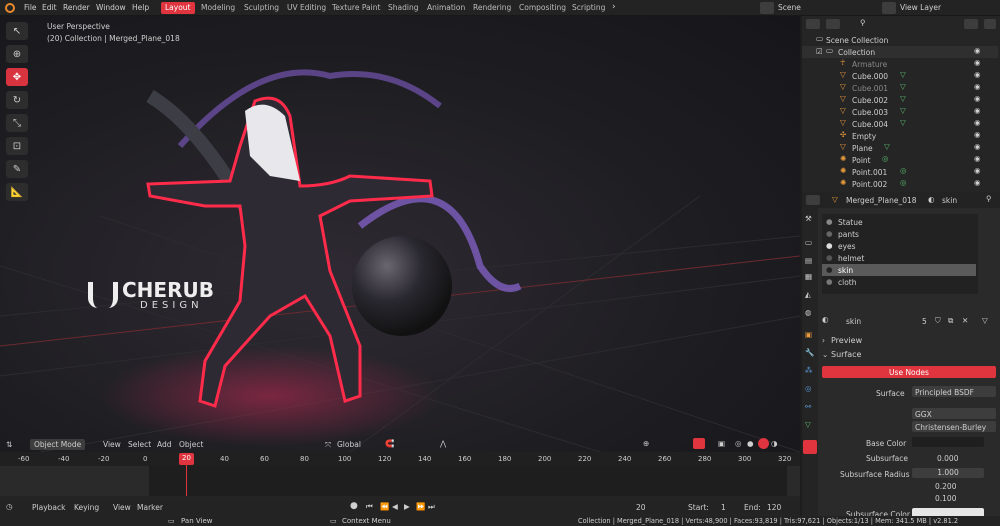 The image size is (1000, 526). Describe the element at coordinates (261, 8) in the screenshot. I see `tab-sculpting: Sculpting` at that location.